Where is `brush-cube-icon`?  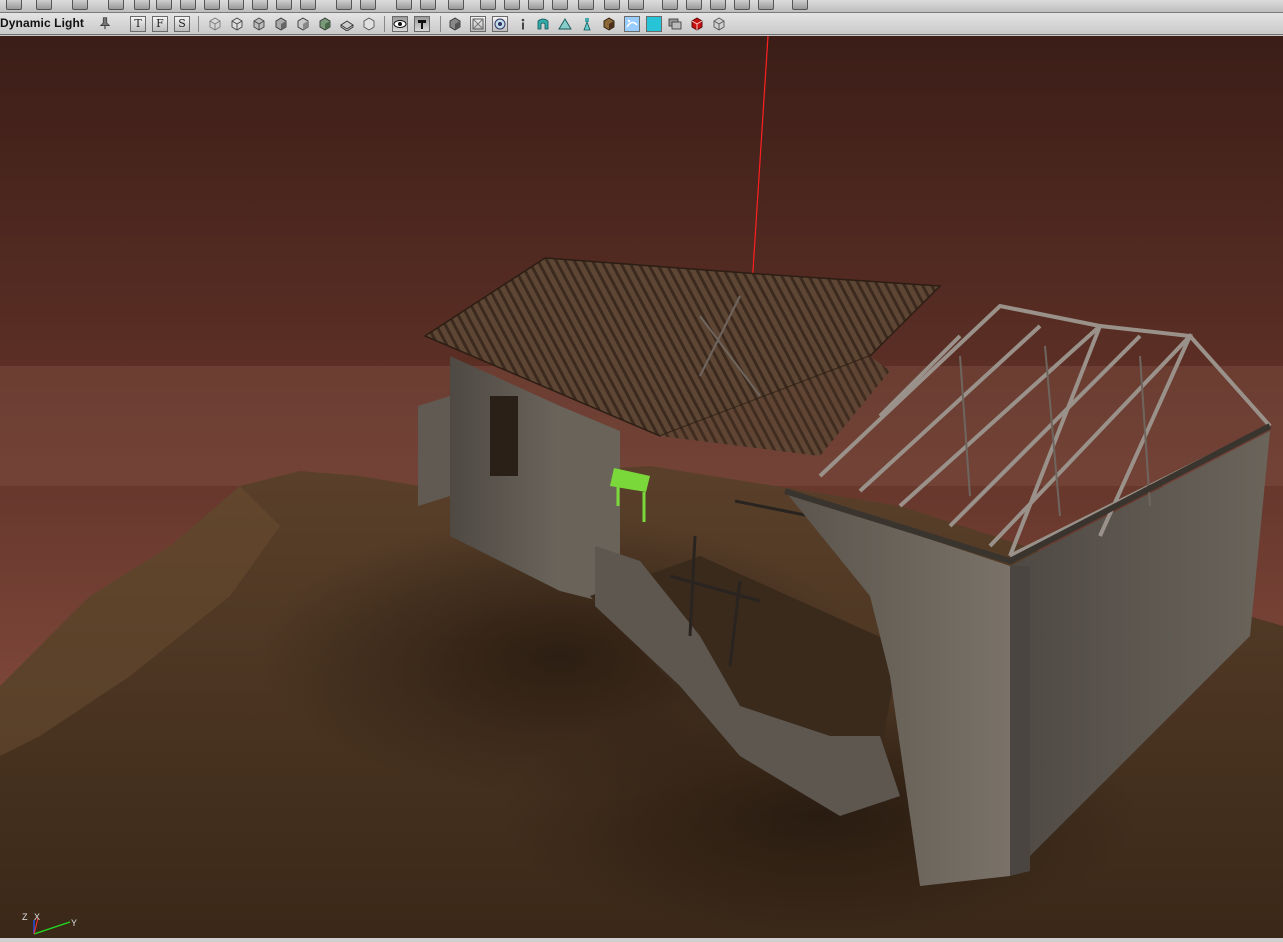 brush-cube-icon is located at coordinates (237, 24).